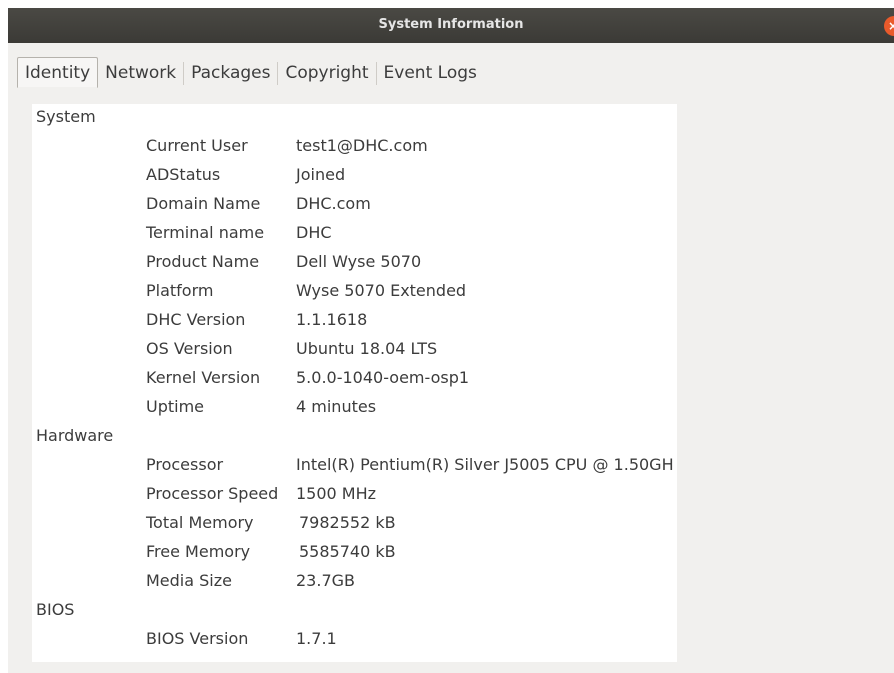 This screenshot has height=673, width=894. I want to click on row-label-bios-version: BIOS Version, so click(197, 638).